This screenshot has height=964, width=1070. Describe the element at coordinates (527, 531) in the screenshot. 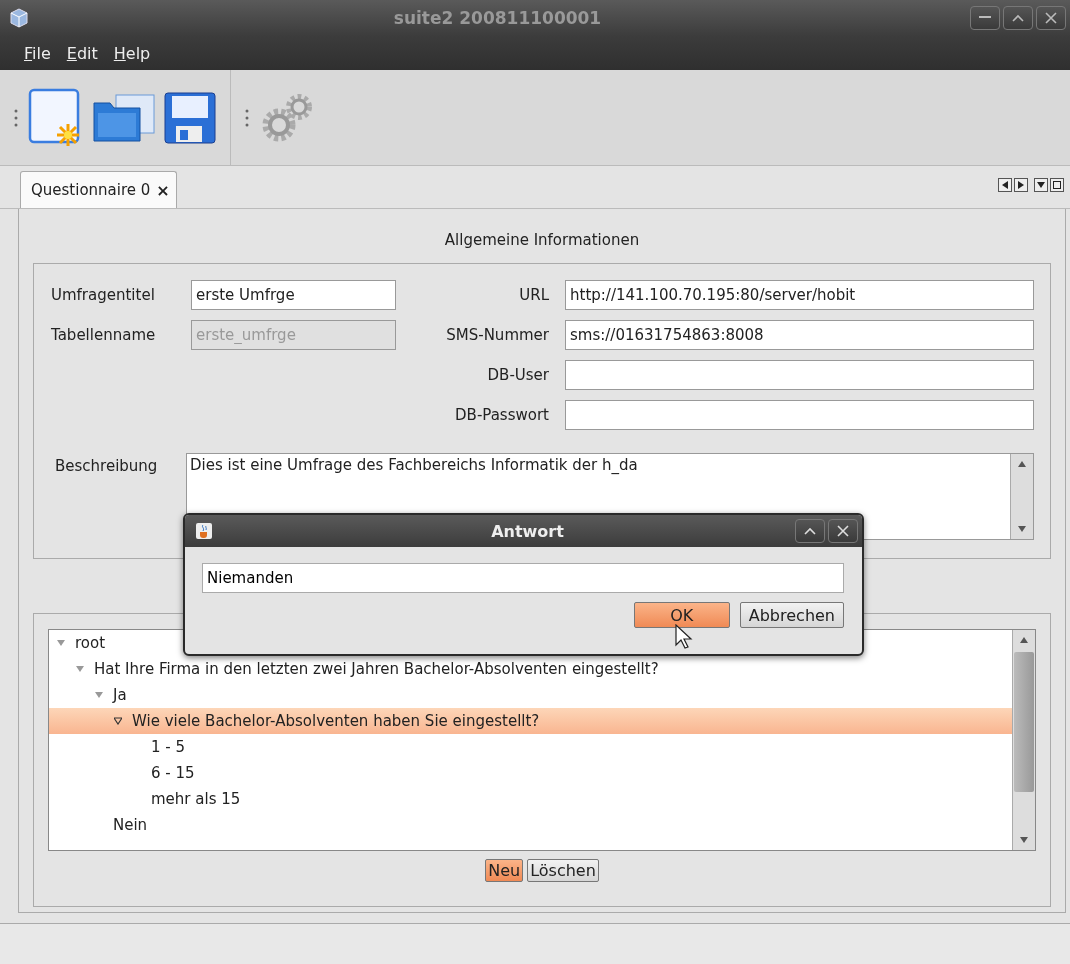

I see `dialog-title: Antwort` at that location.